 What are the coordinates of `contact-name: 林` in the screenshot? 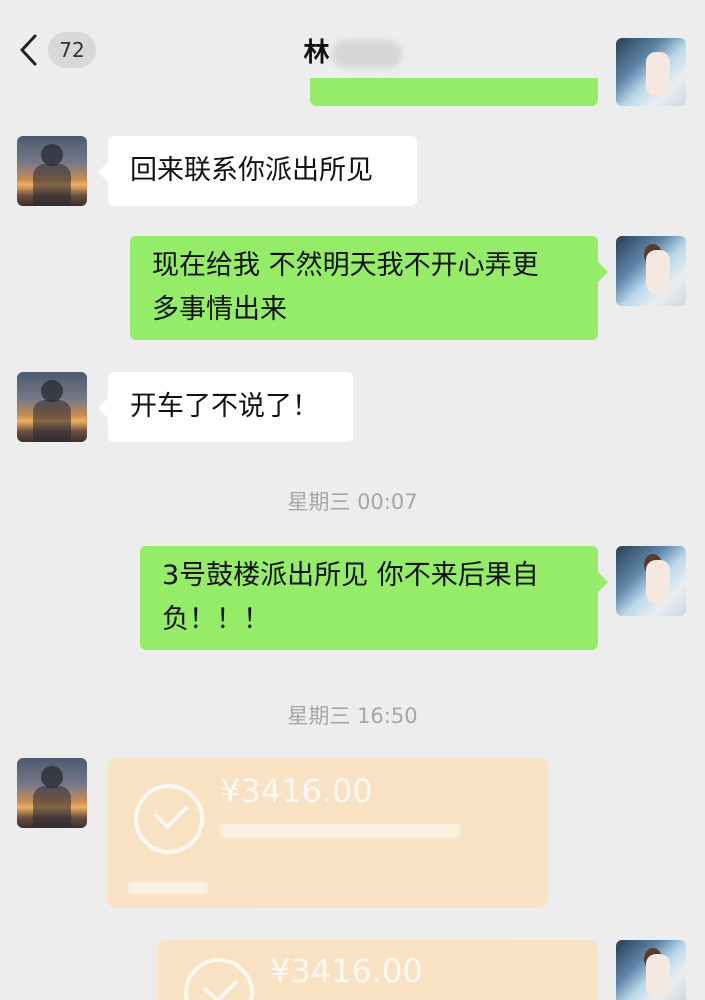 It's located at (316, 53).